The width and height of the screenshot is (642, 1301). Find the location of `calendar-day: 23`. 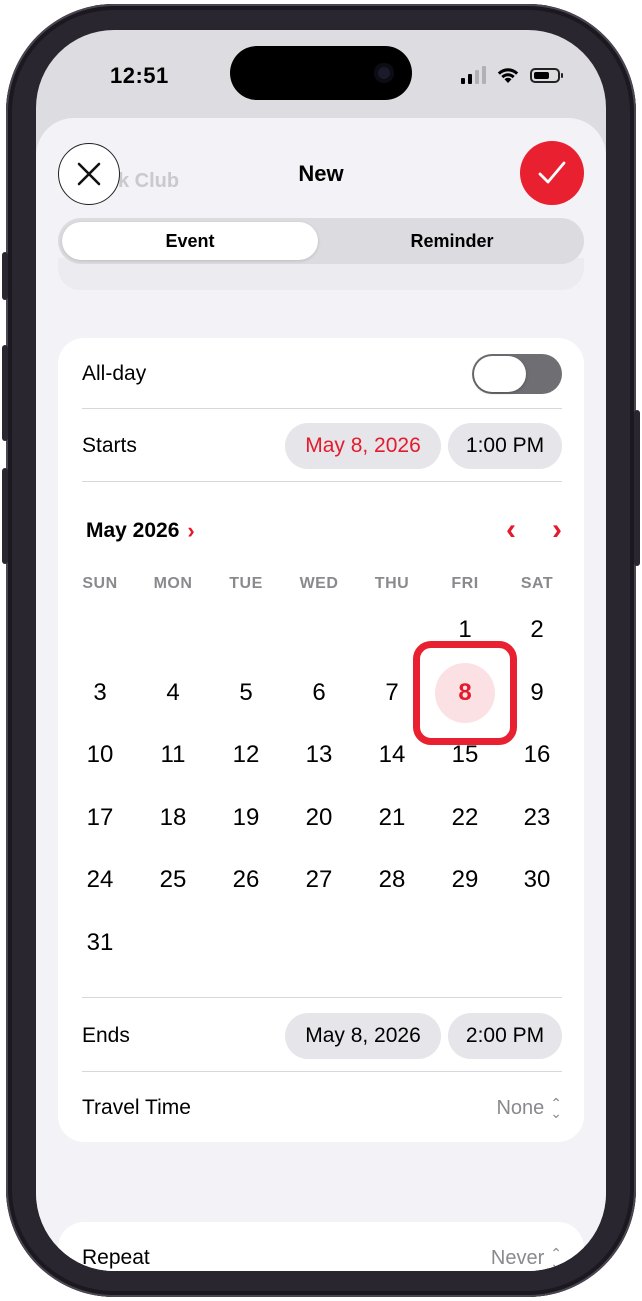

calendar-day: 23 is located at coordinates (537, 818).